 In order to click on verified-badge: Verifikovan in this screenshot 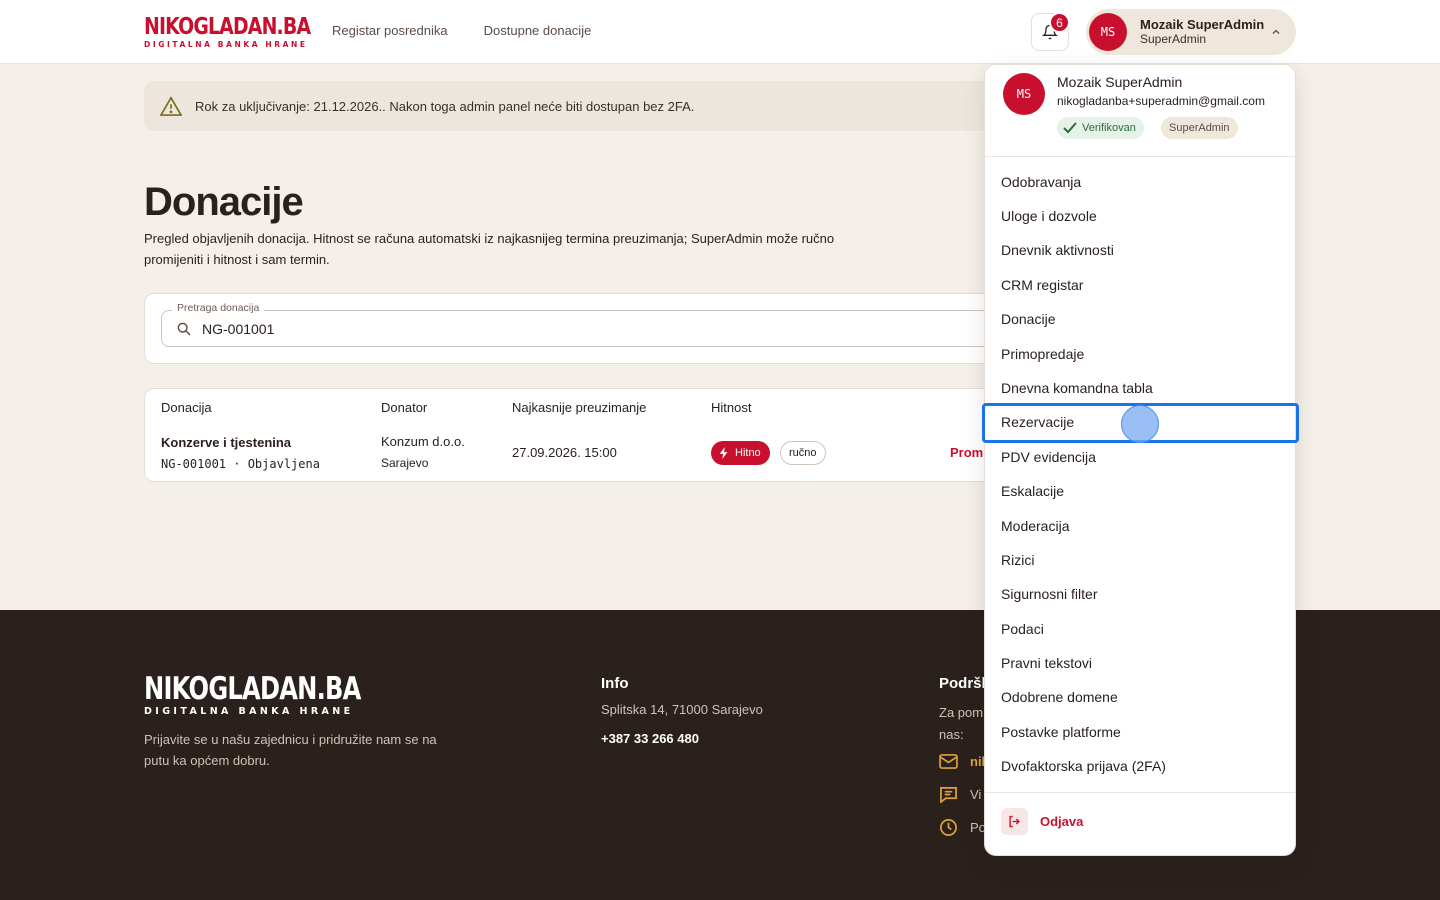, I will do `click(1100, 128)`.